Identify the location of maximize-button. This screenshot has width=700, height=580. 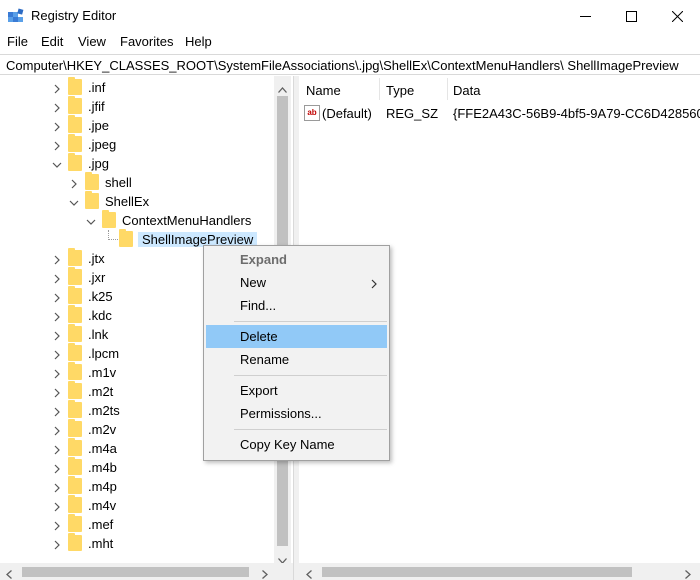
(631, 16).